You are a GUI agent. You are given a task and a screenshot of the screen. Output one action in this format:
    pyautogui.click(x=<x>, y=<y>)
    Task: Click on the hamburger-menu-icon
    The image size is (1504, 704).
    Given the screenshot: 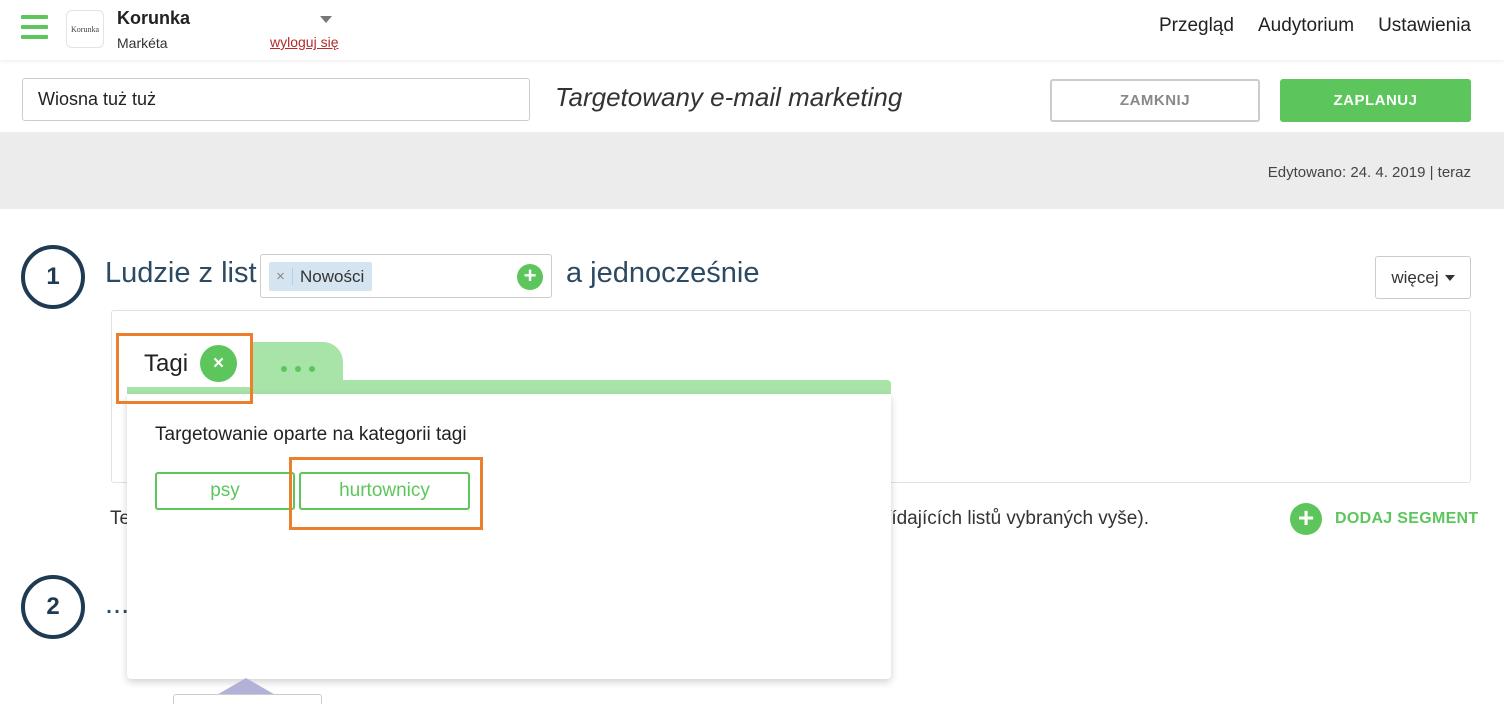 What is the action you would take?
    pyautogui.click(x=34, y=27)
    